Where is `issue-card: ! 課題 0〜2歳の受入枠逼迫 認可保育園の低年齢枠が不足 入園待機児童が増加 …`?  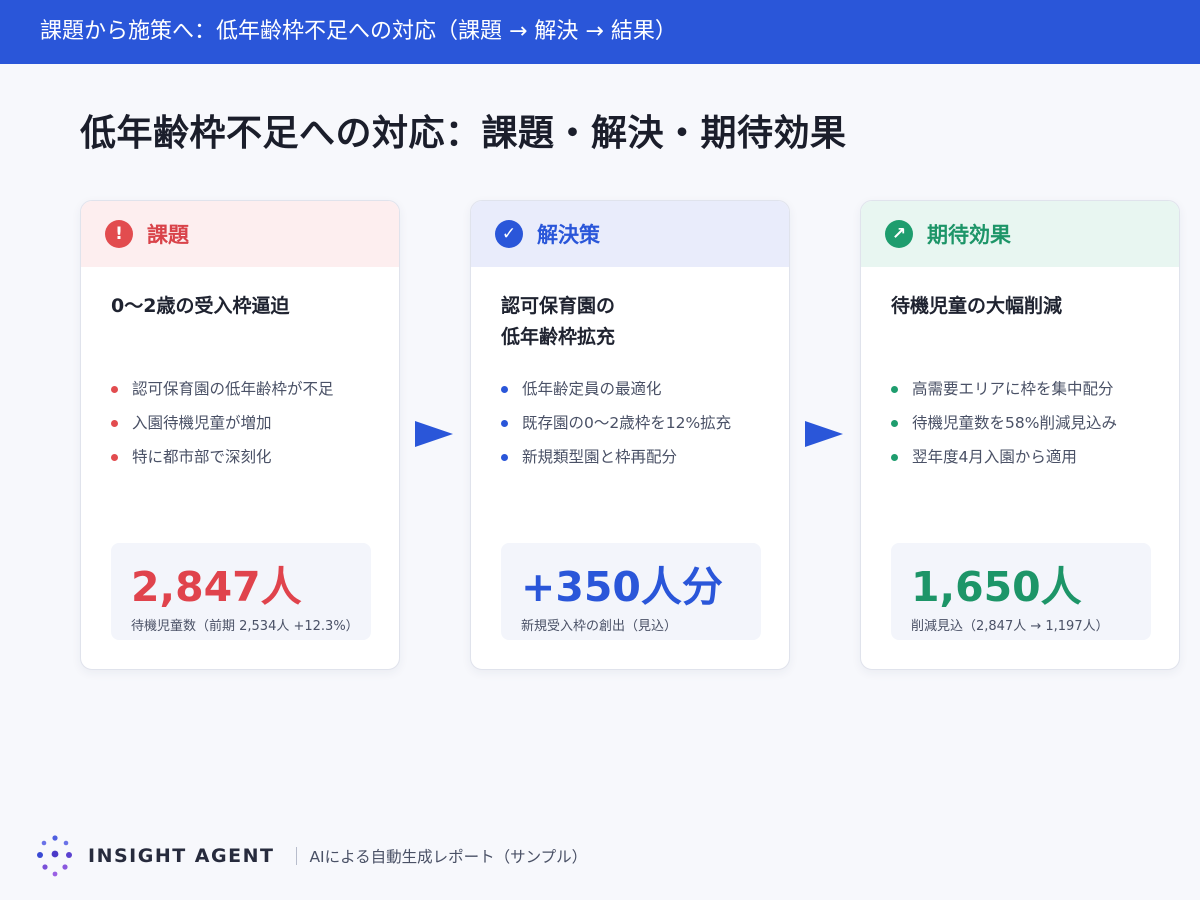
issue-card: ! 課題 0〜2歳の受入枠逼迫 認可保育園の低年齢枠が不足 入園待機児童が増加 … is located at coordinates (240, 435).